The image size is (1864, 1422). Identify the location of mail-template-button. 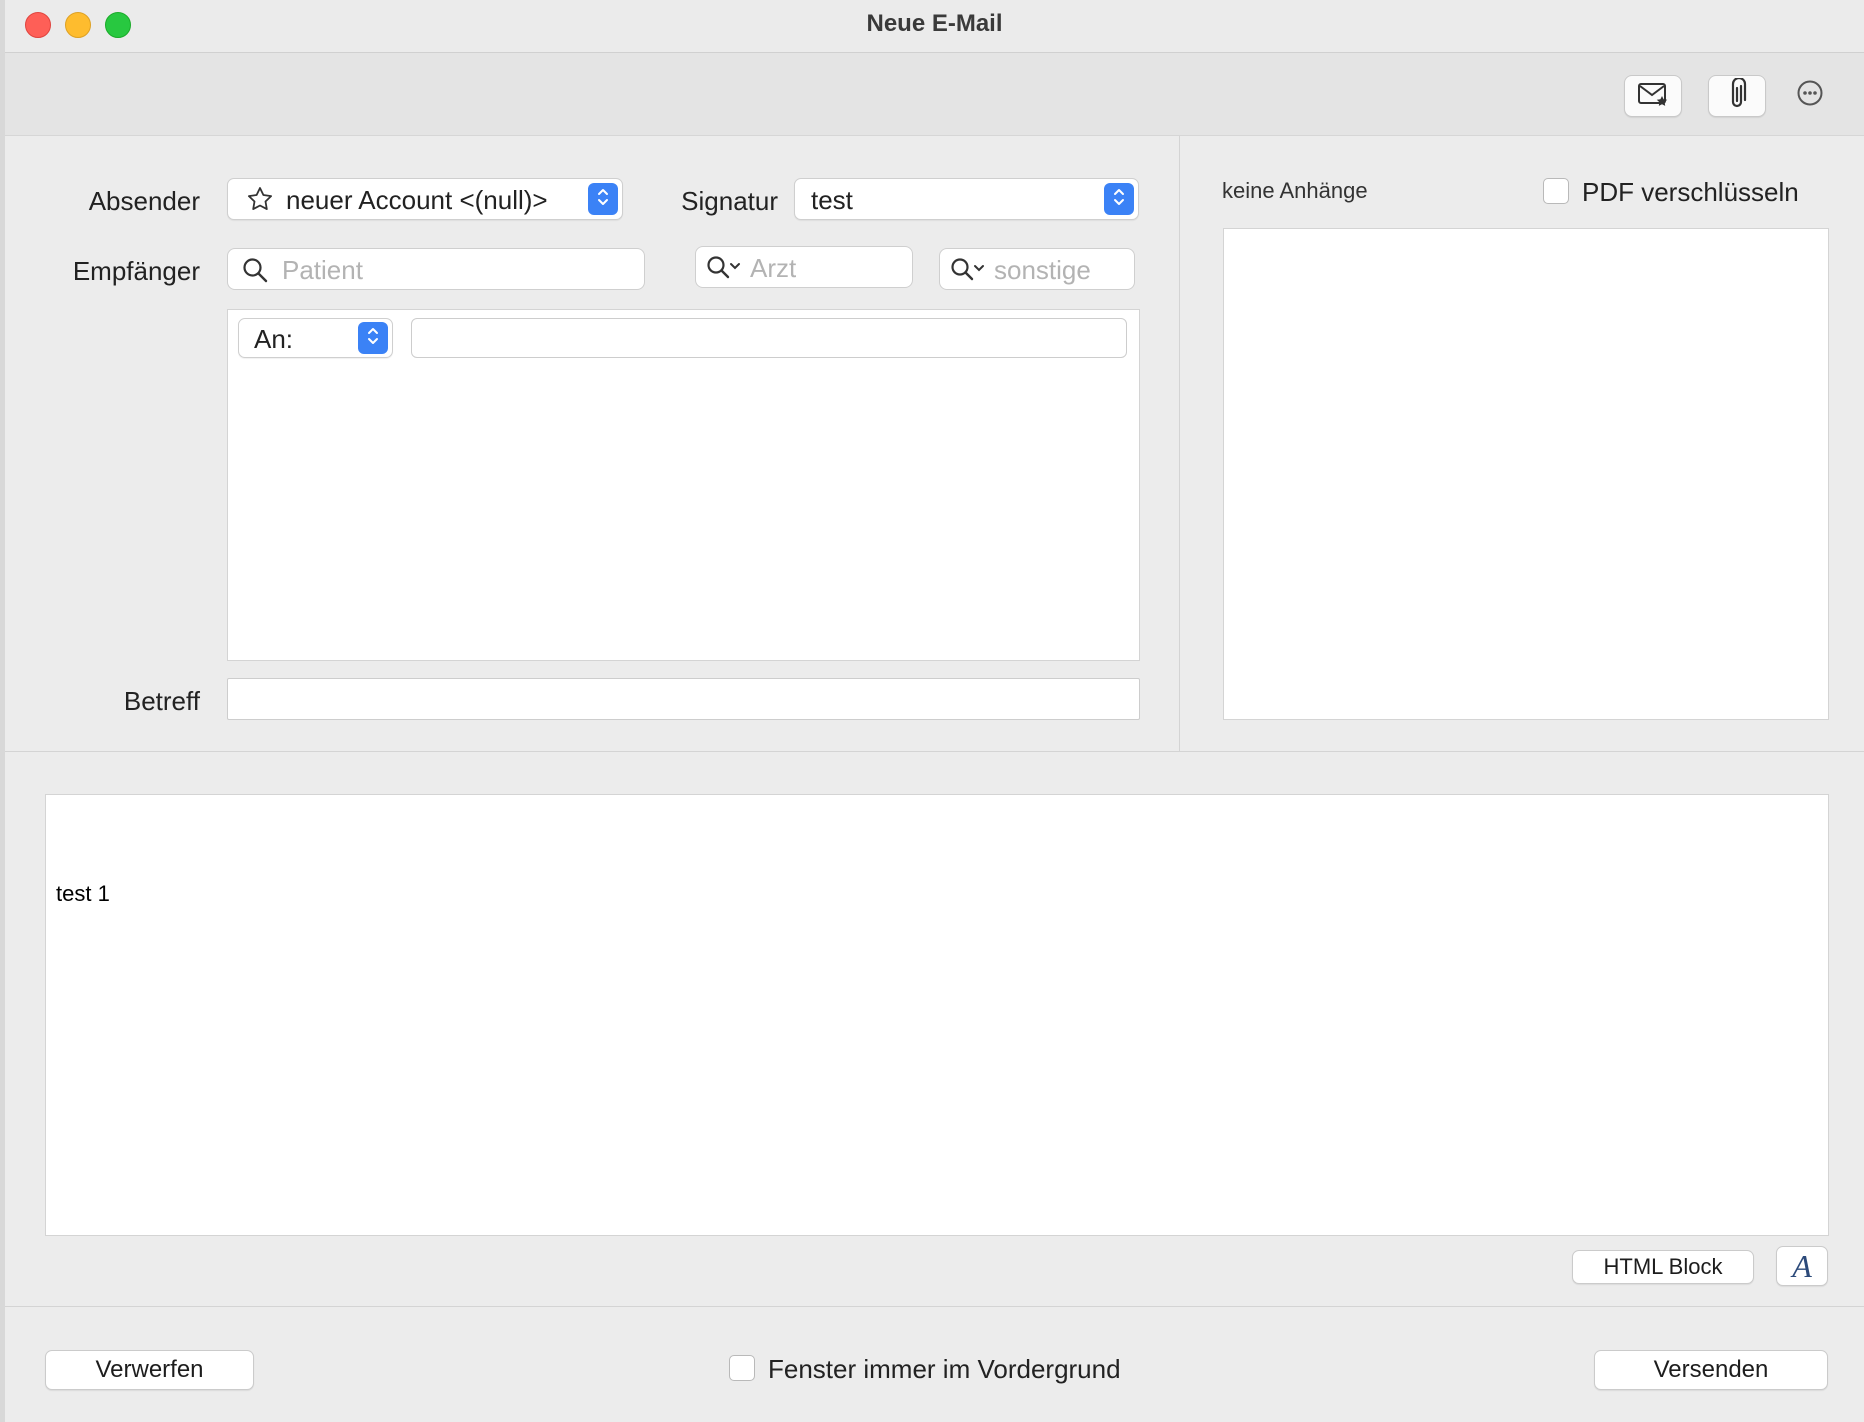
(1653, 96).